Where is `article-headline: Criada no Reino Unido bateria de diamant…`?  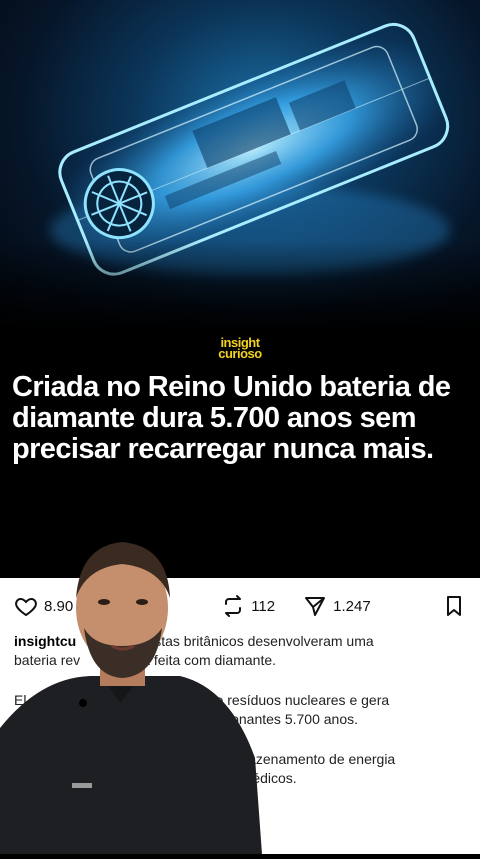
article-headline: Criada no Reino Unido bateria de diamant… is located at coordinates (231, 418).